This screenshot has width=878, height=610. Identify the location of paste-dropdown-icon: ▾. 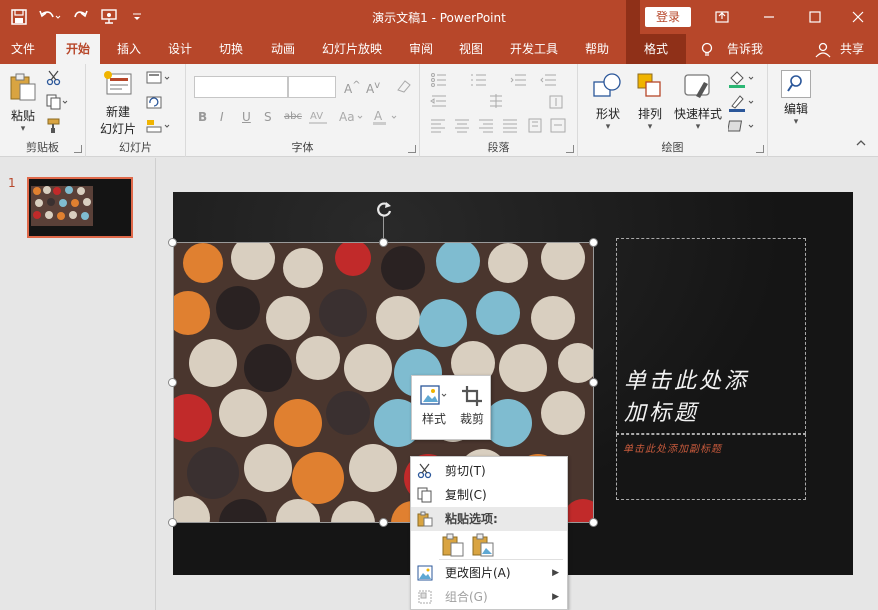
(23, 129).